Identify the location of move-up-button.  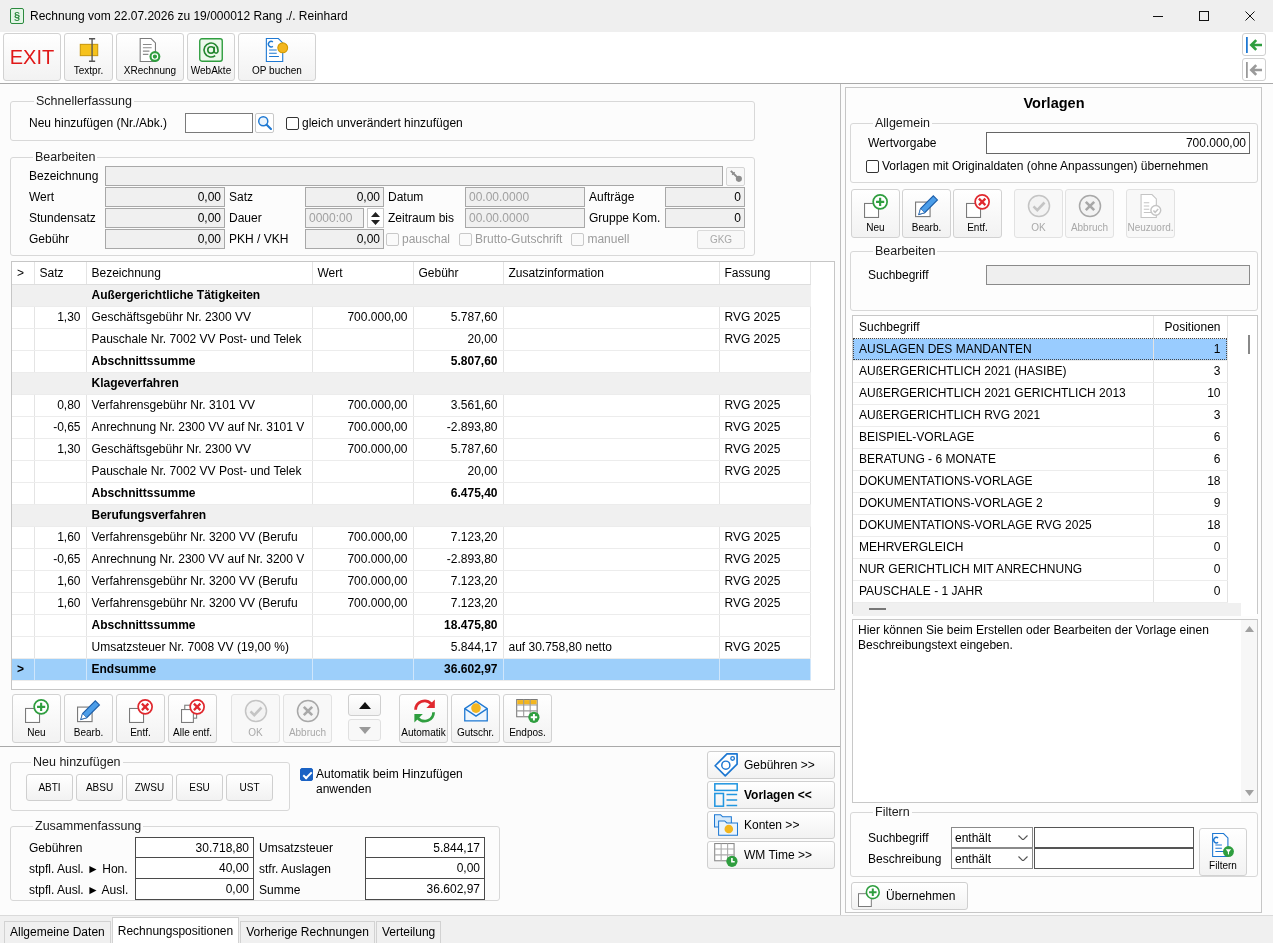
(364, 705).